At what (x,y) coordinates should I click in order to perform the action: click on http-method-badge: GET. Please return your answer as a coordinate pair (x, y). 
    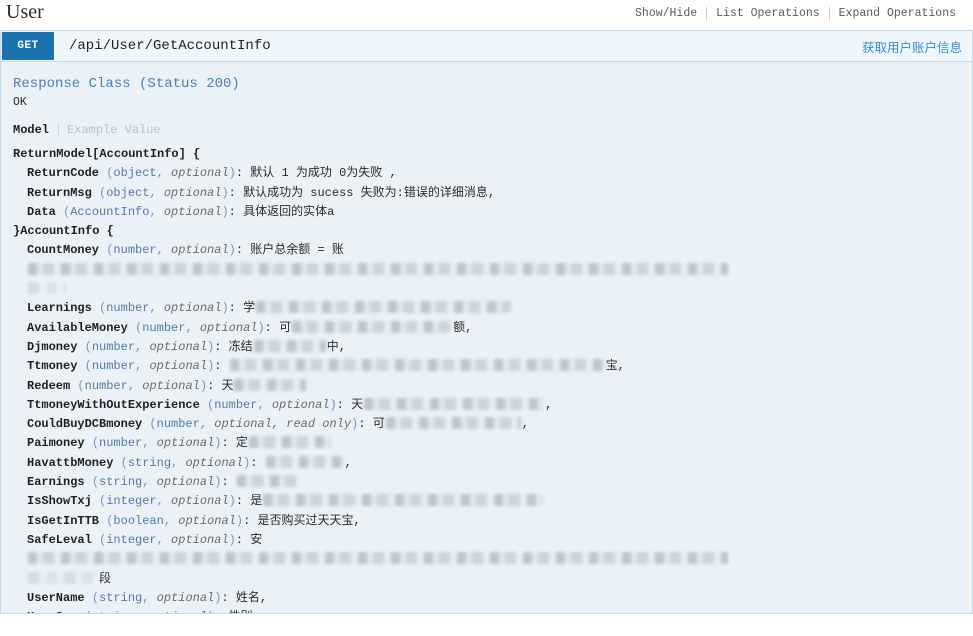
    Looking at the image, I should click on (28, 46).